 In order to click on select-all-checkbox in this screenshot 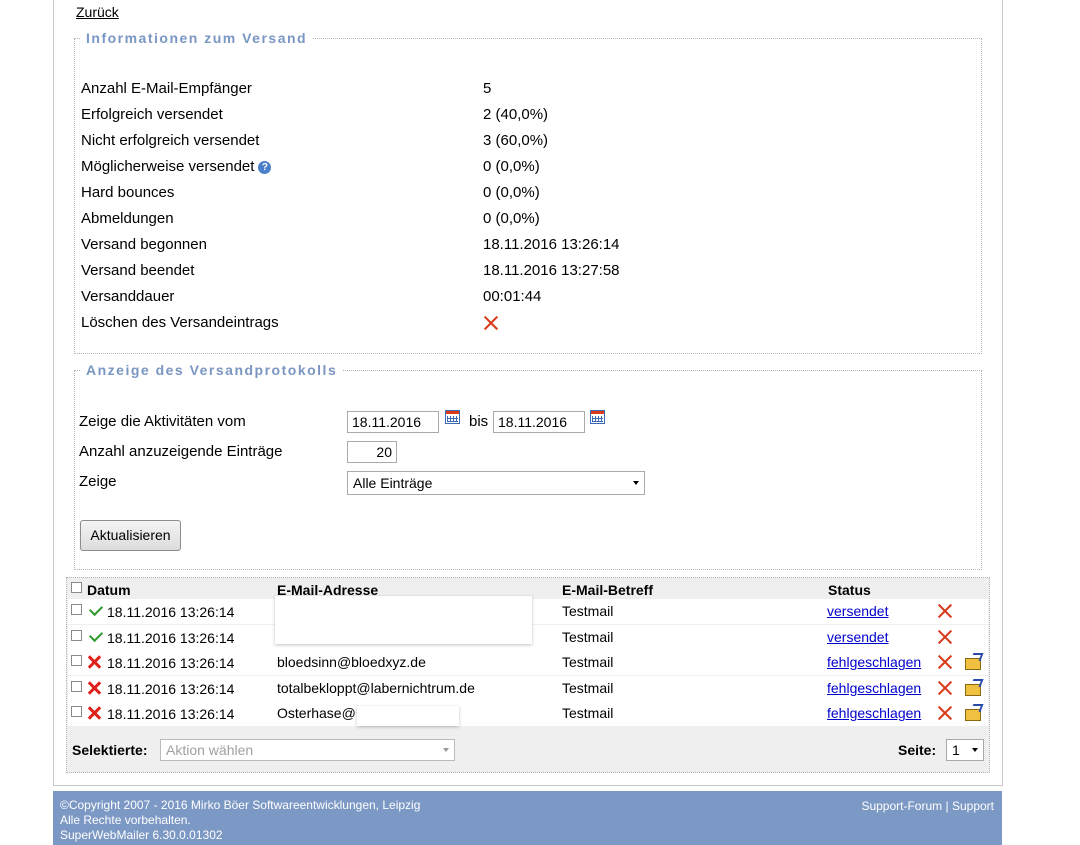, I will do `click(76, 587)`.